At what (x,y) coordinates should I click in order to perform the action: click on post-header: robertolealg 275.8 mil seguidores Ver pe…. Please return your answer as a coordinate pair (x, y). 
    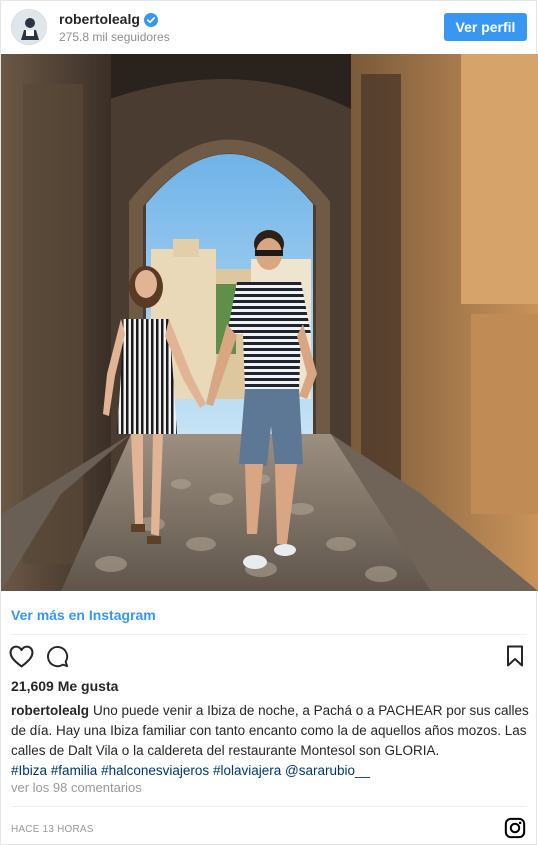
    Looking at the image, I should click on (268, 27).